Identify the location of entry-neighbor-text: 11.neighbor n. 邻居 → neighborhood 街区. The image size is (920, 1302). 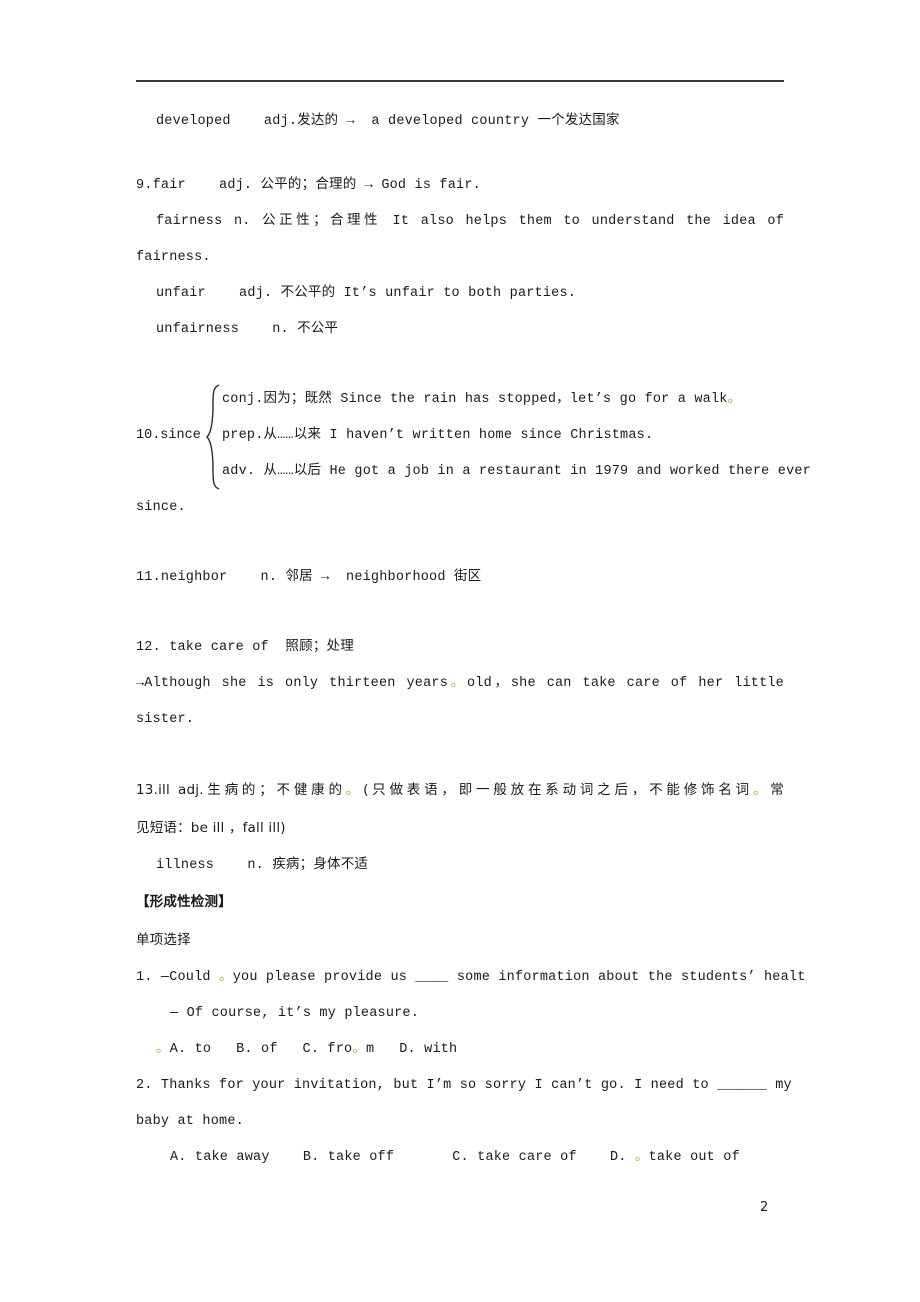
(309, 577).